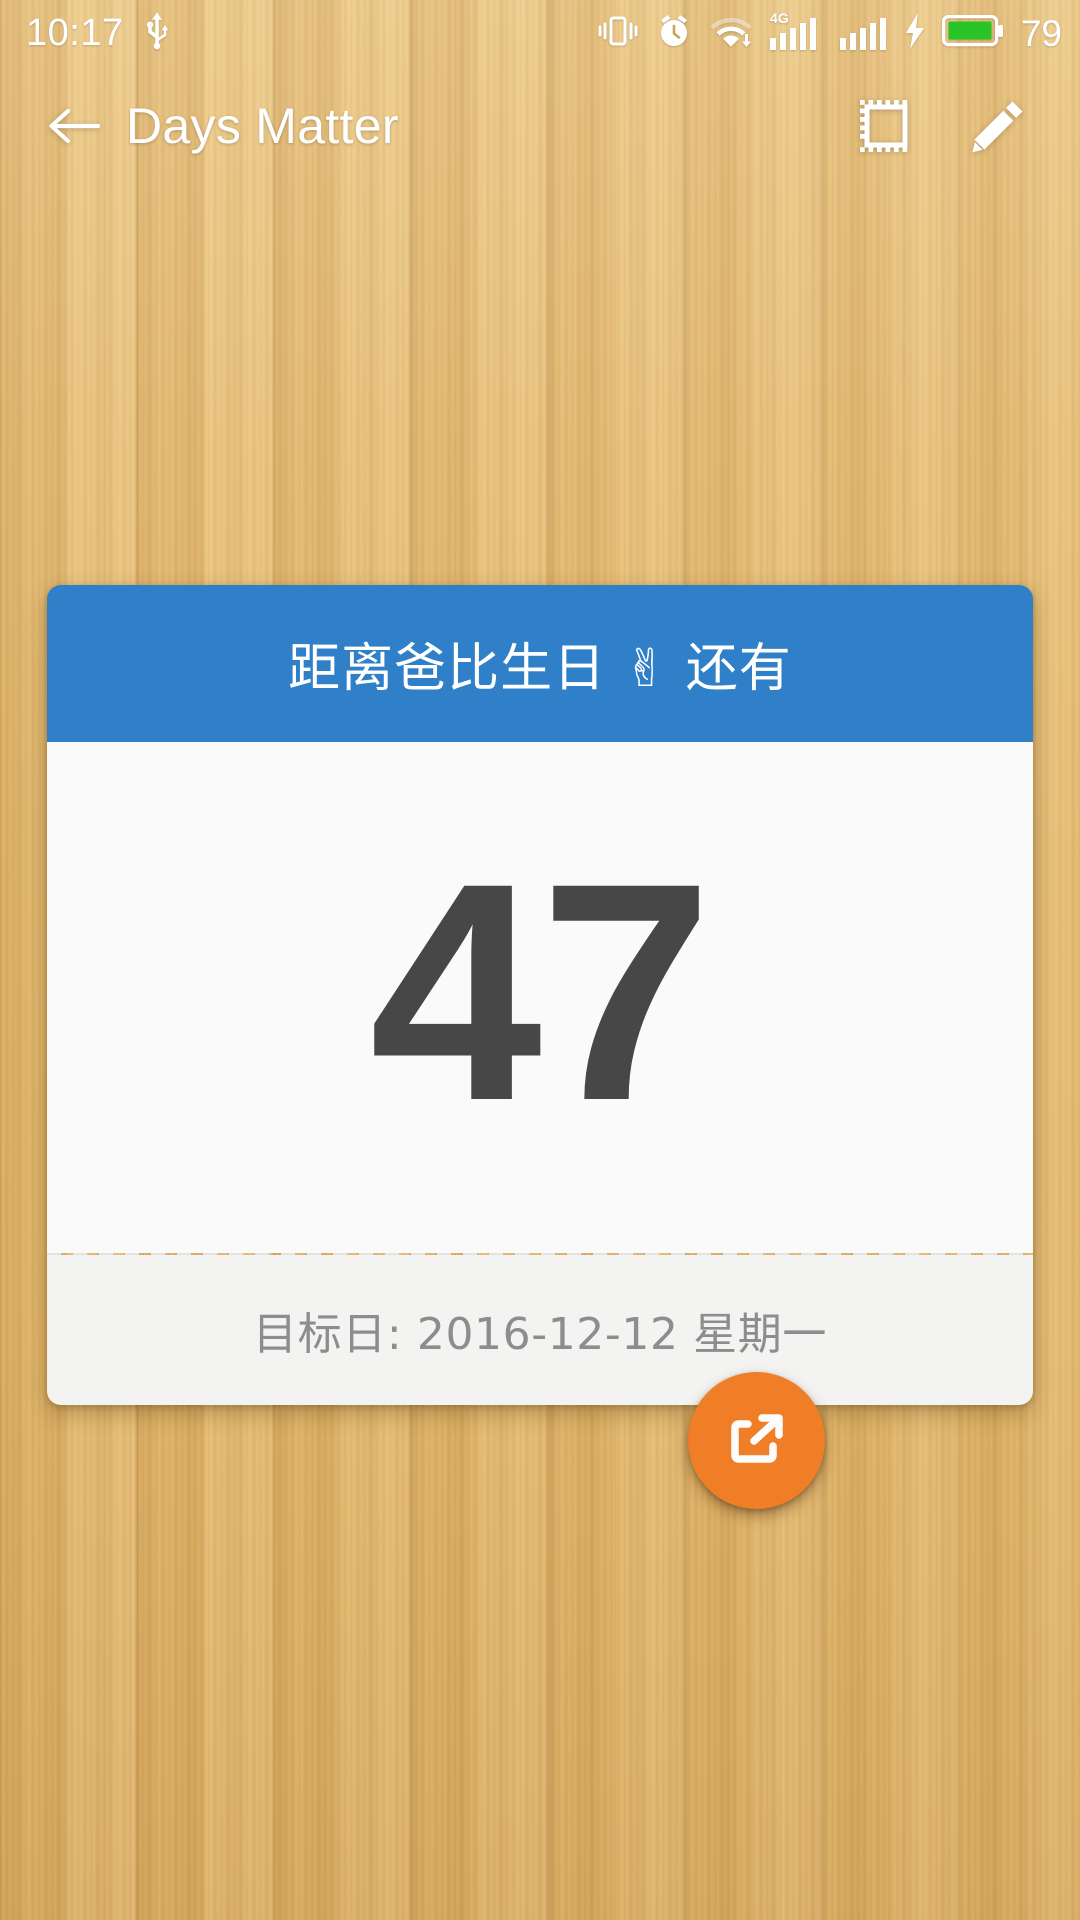 The width and height of the screenshot is (1080, 1920). I want to click on charging-bolt-icon, so click(915, 33).